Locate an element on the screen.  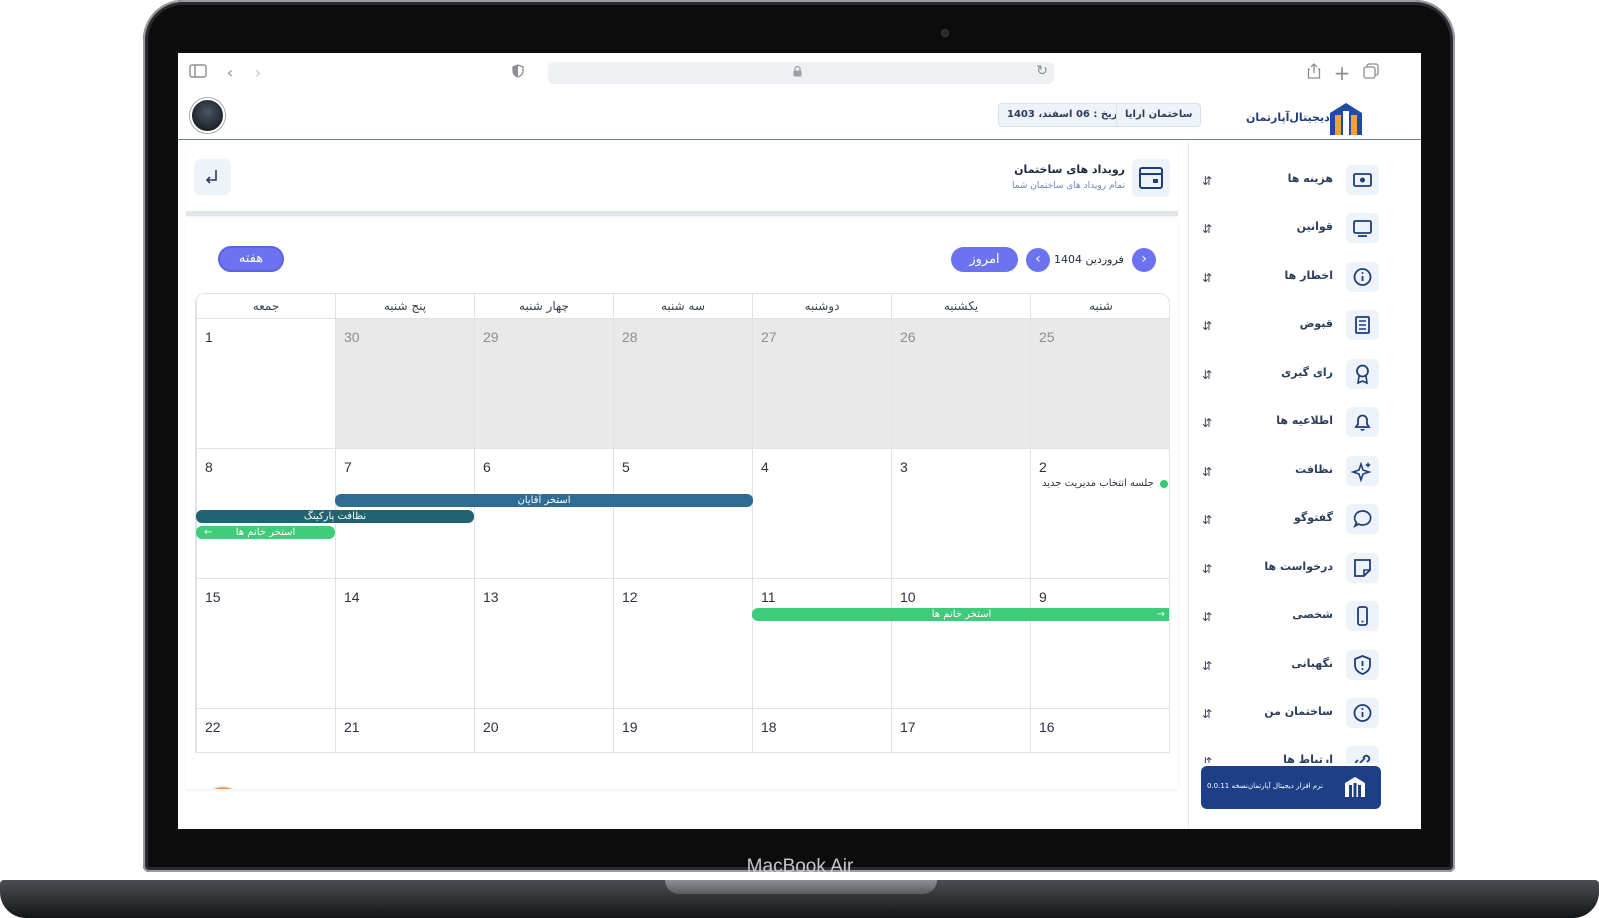
weekday-header: دوشنبه is located at coordinates (821, 306).